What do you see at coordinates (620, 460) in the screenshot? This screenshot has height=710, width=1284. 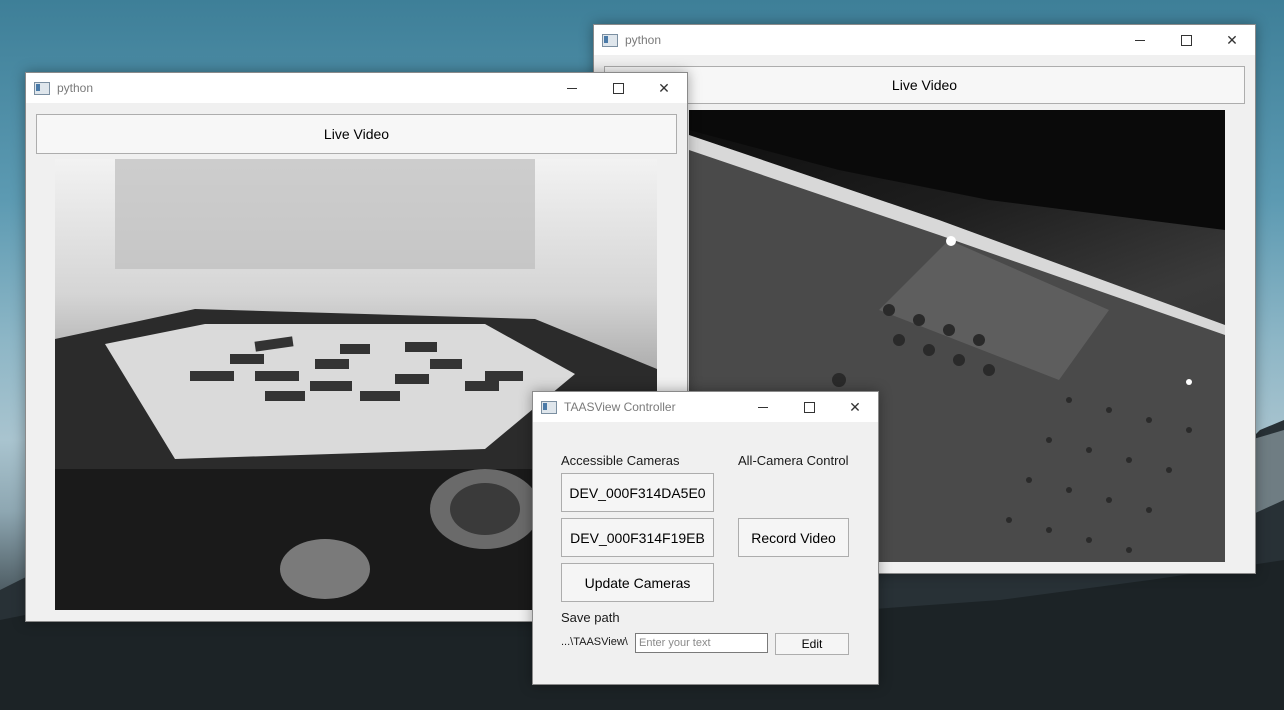 I see `accessible-cameras-label: Accessible Cameras` at bounding box center [620, 460].